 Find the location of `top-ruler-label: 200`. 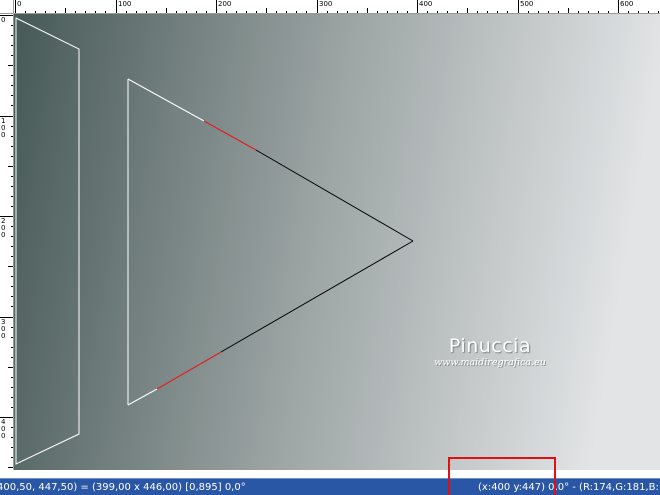

top-ruler-label: 200 is located at coordinates (225, 4).